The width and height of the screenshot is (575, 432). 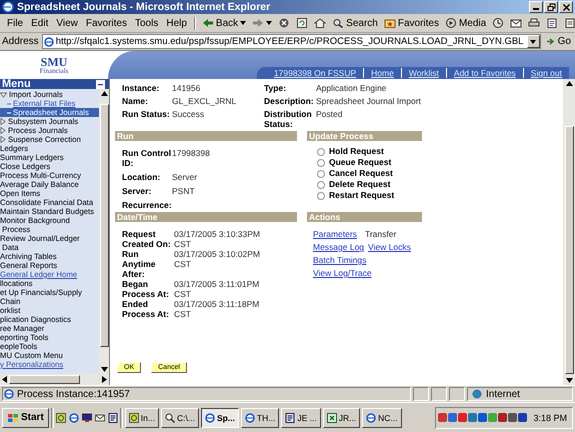 I want to click on stop-icon, so click(x=284, y=23).